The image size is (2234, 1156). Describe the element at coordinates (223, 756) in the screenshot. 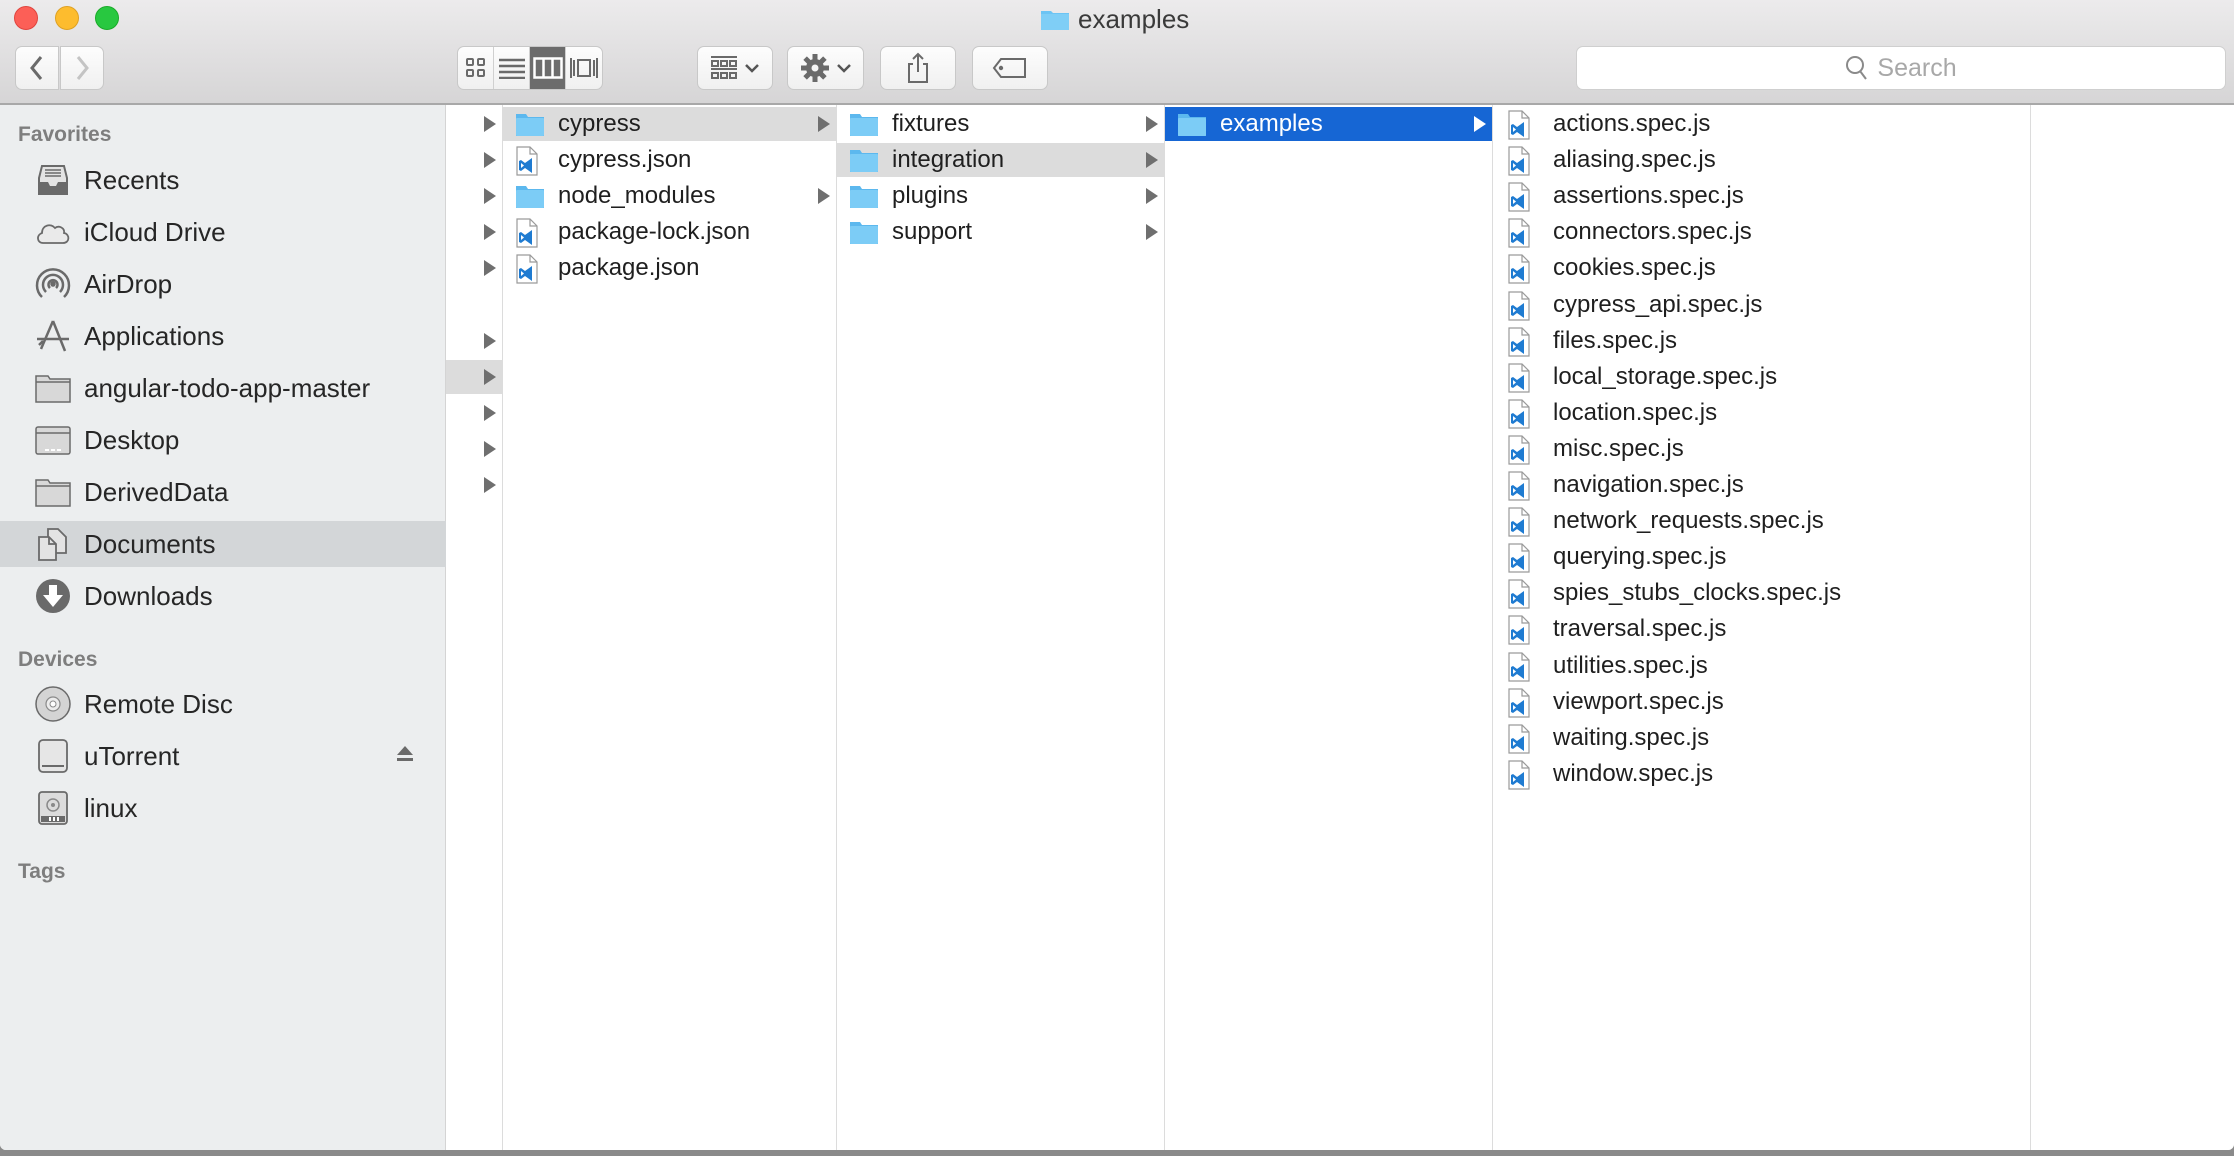

I see `sidebar-item-utorrent: uTorrent` at that location.